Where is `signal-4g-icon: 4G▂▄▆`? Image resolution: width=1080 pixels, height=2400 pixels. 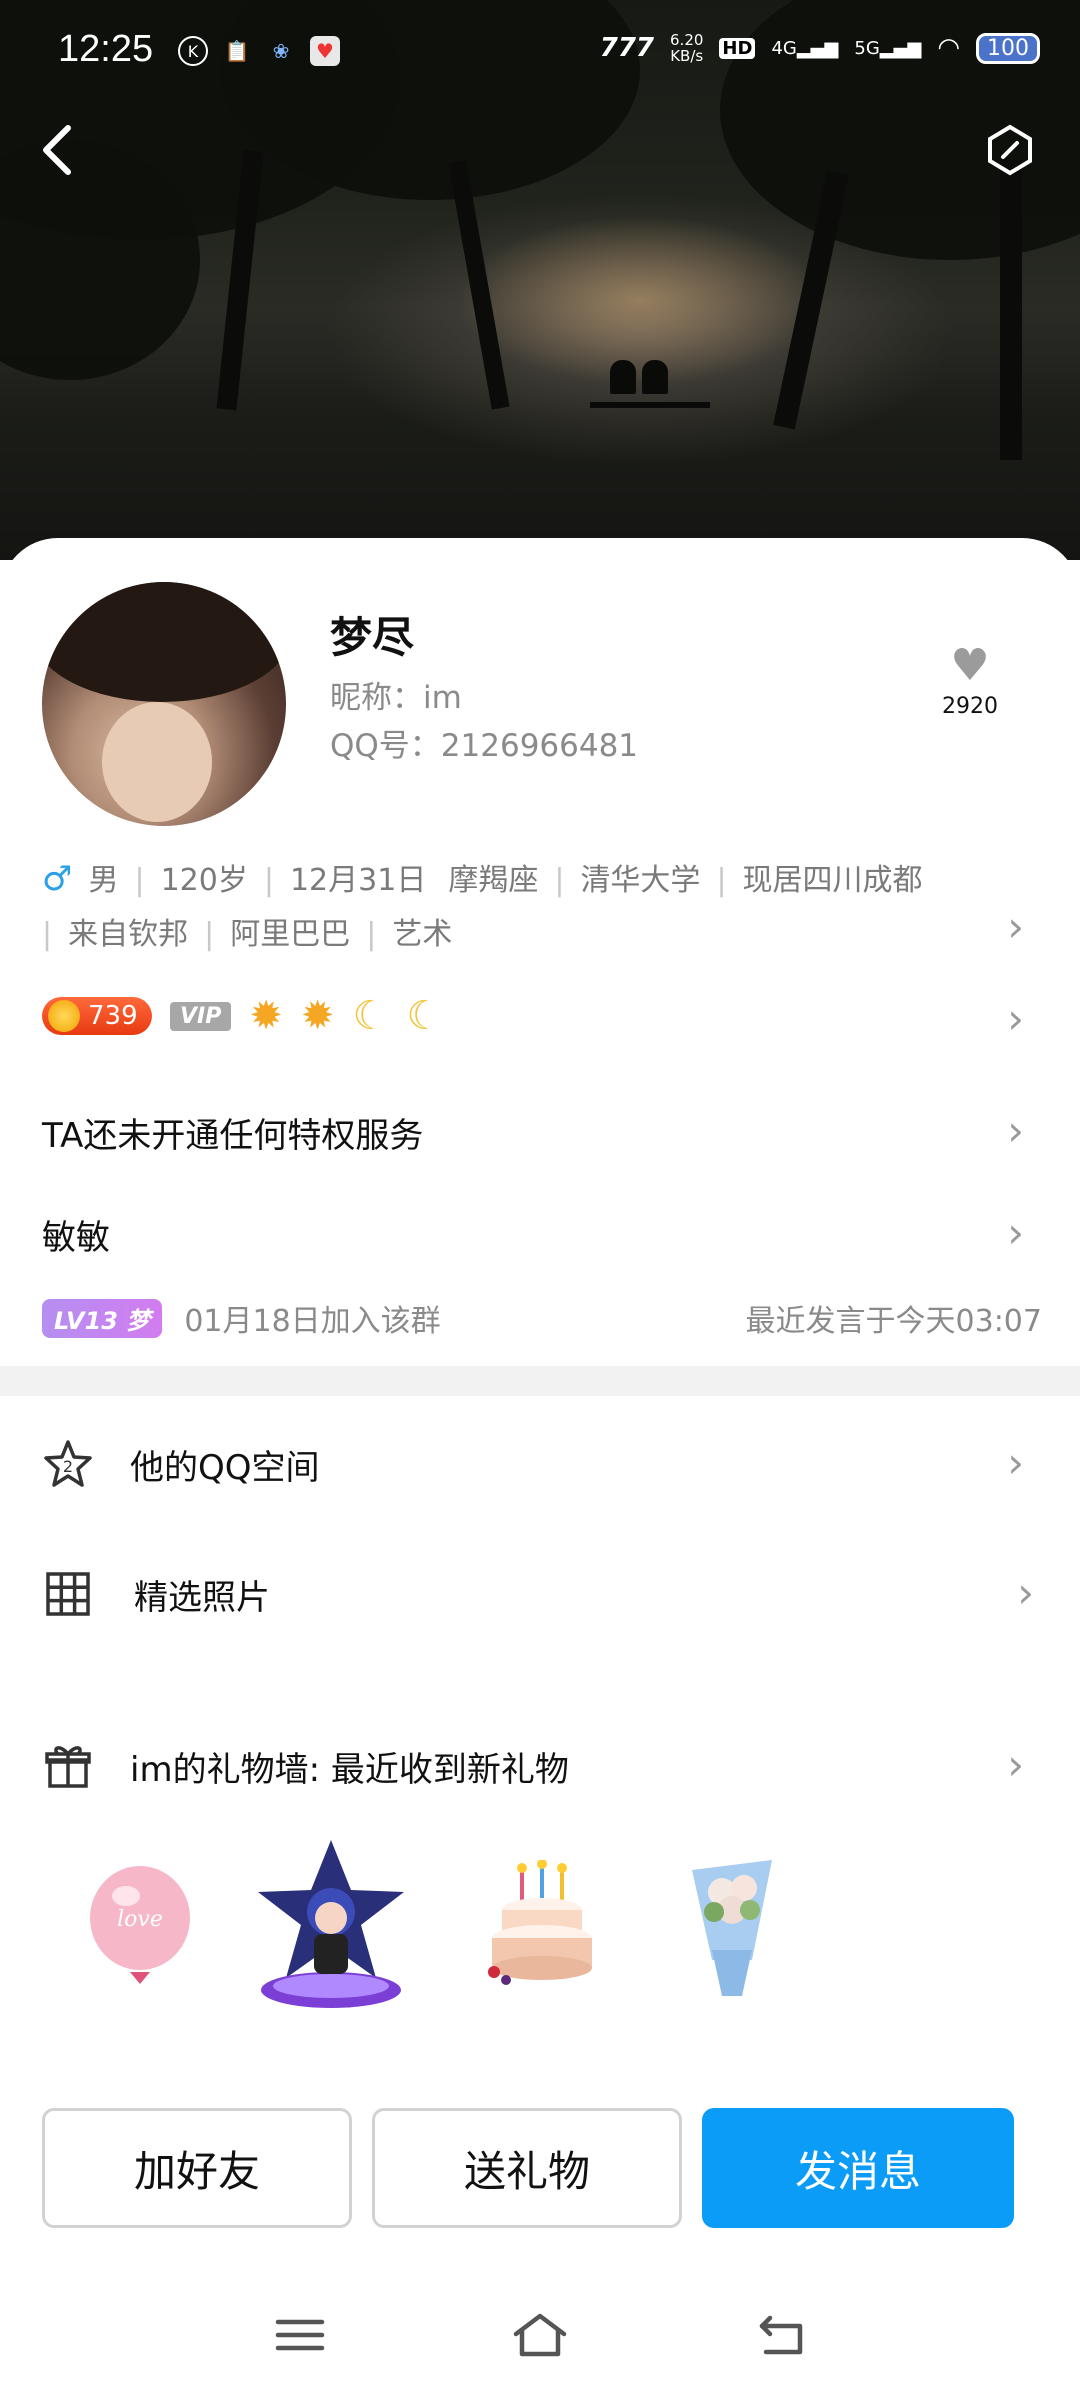 signal-4g-icon: 4G▂▄▆ is located at coordinates (805, 48).